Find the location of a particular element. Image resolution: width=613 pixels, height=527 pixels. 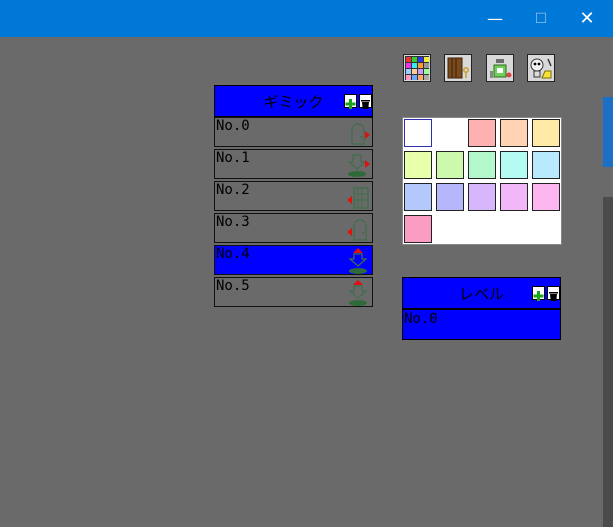

enemy-tool-button is located at coordinates (541, 68).